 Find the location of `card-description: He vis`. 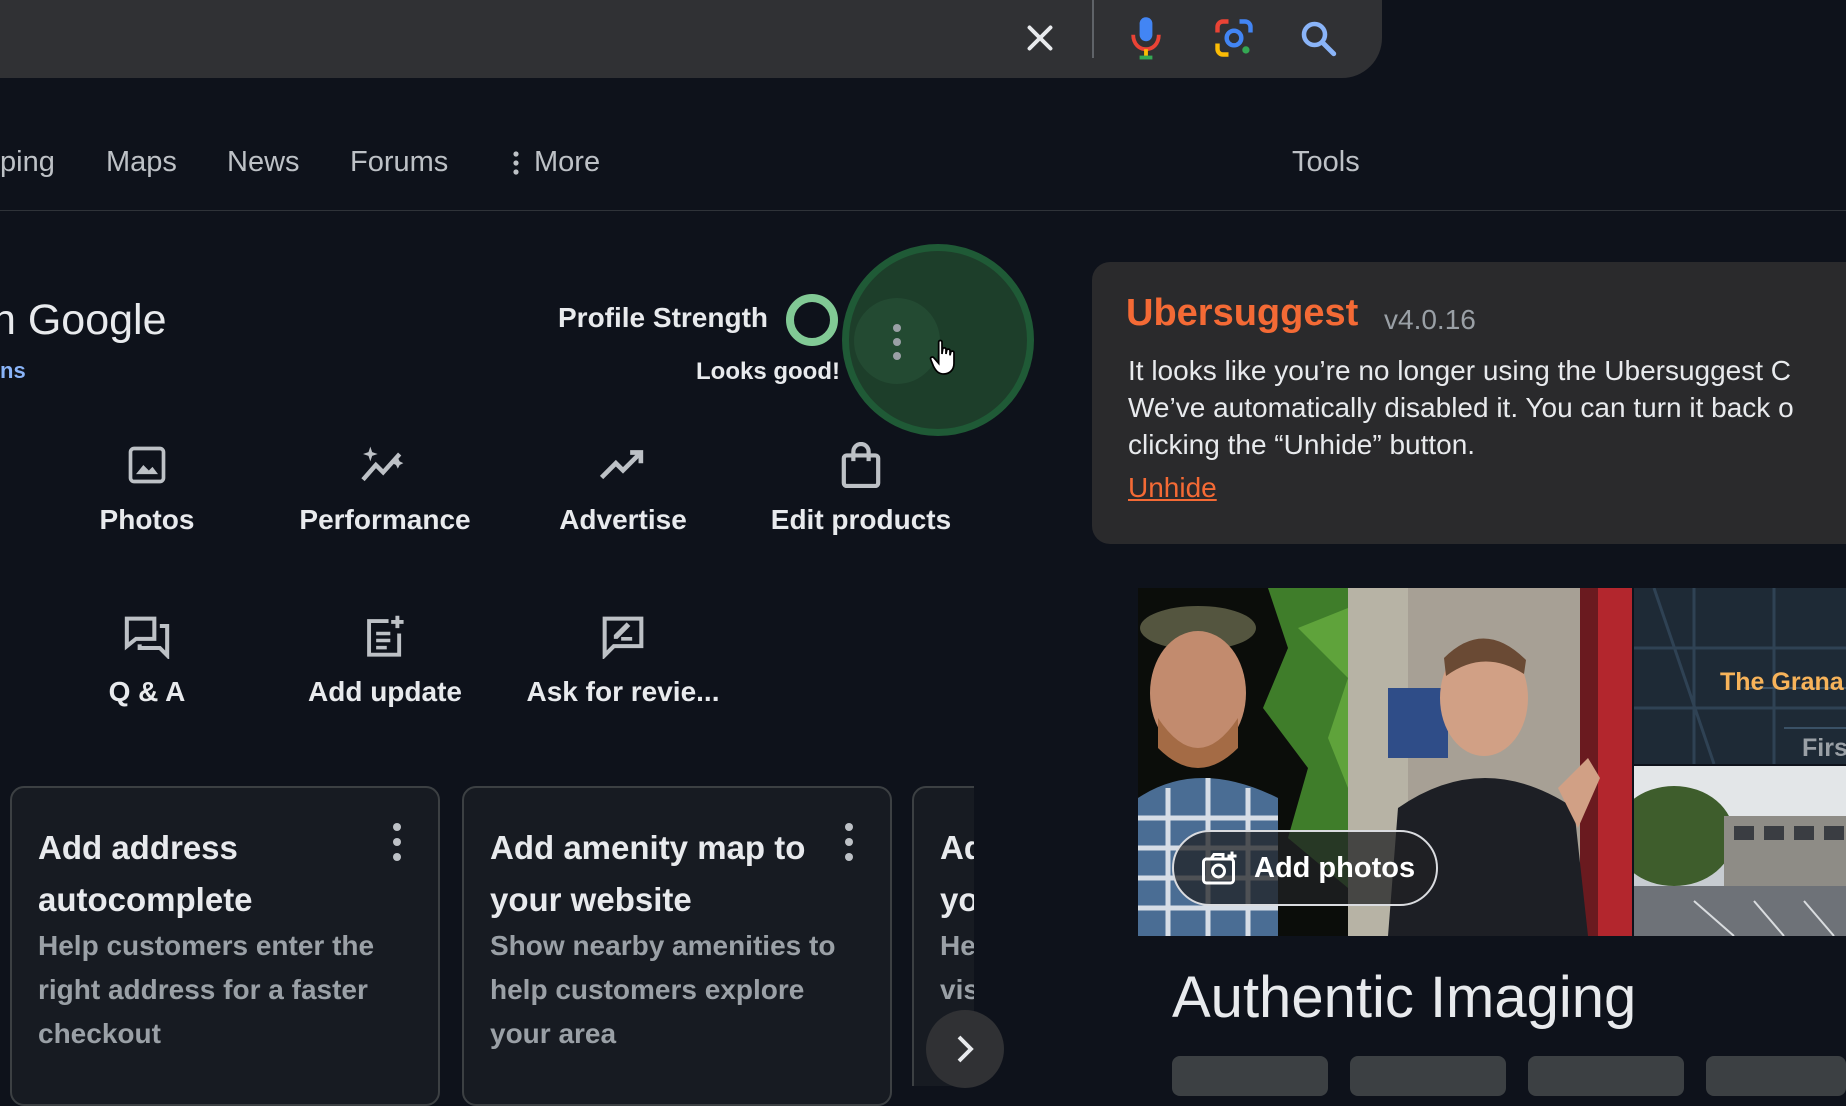

card-description: He vis is located at coordinates (957, 967).